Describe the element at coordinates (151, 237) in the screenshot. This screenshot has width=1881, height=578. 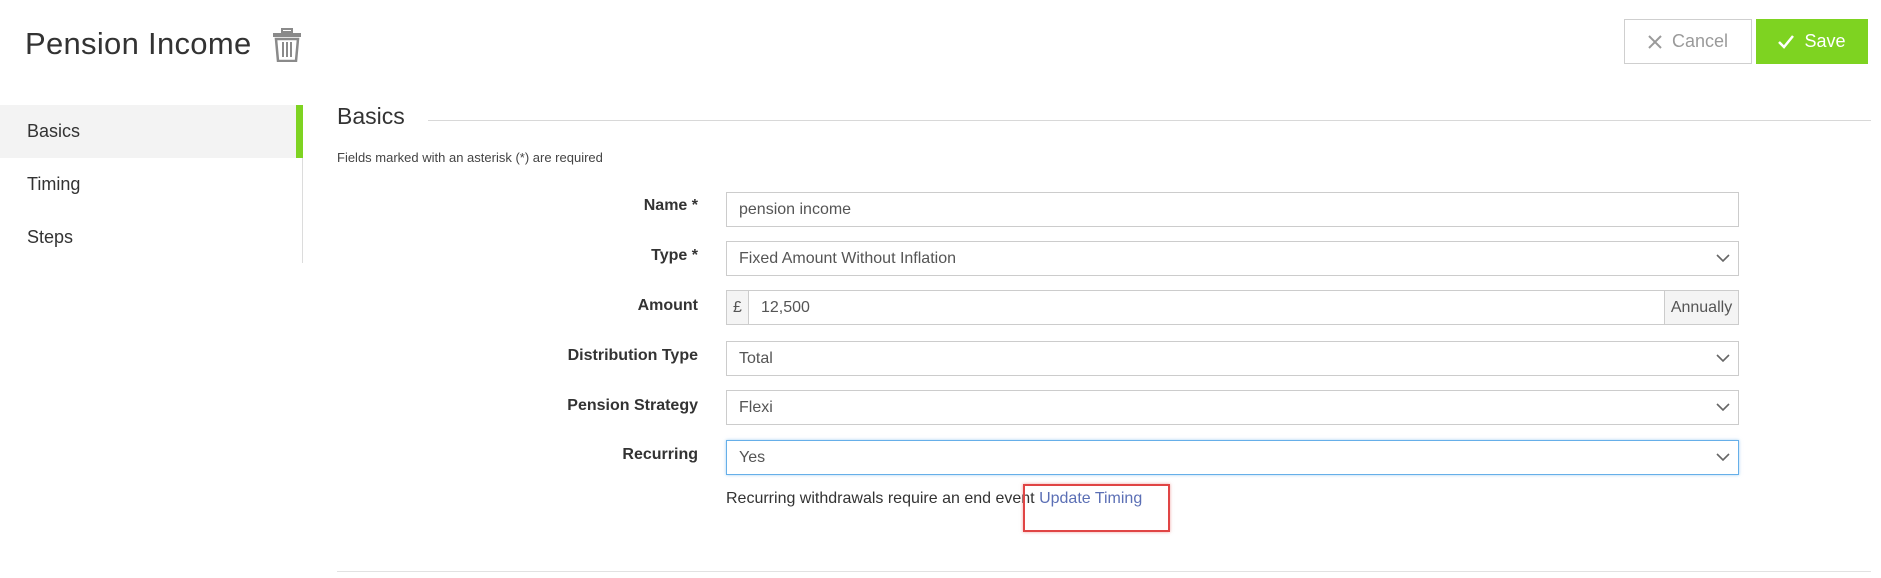
I see `sidebar-item-steps: Steps` at that location.